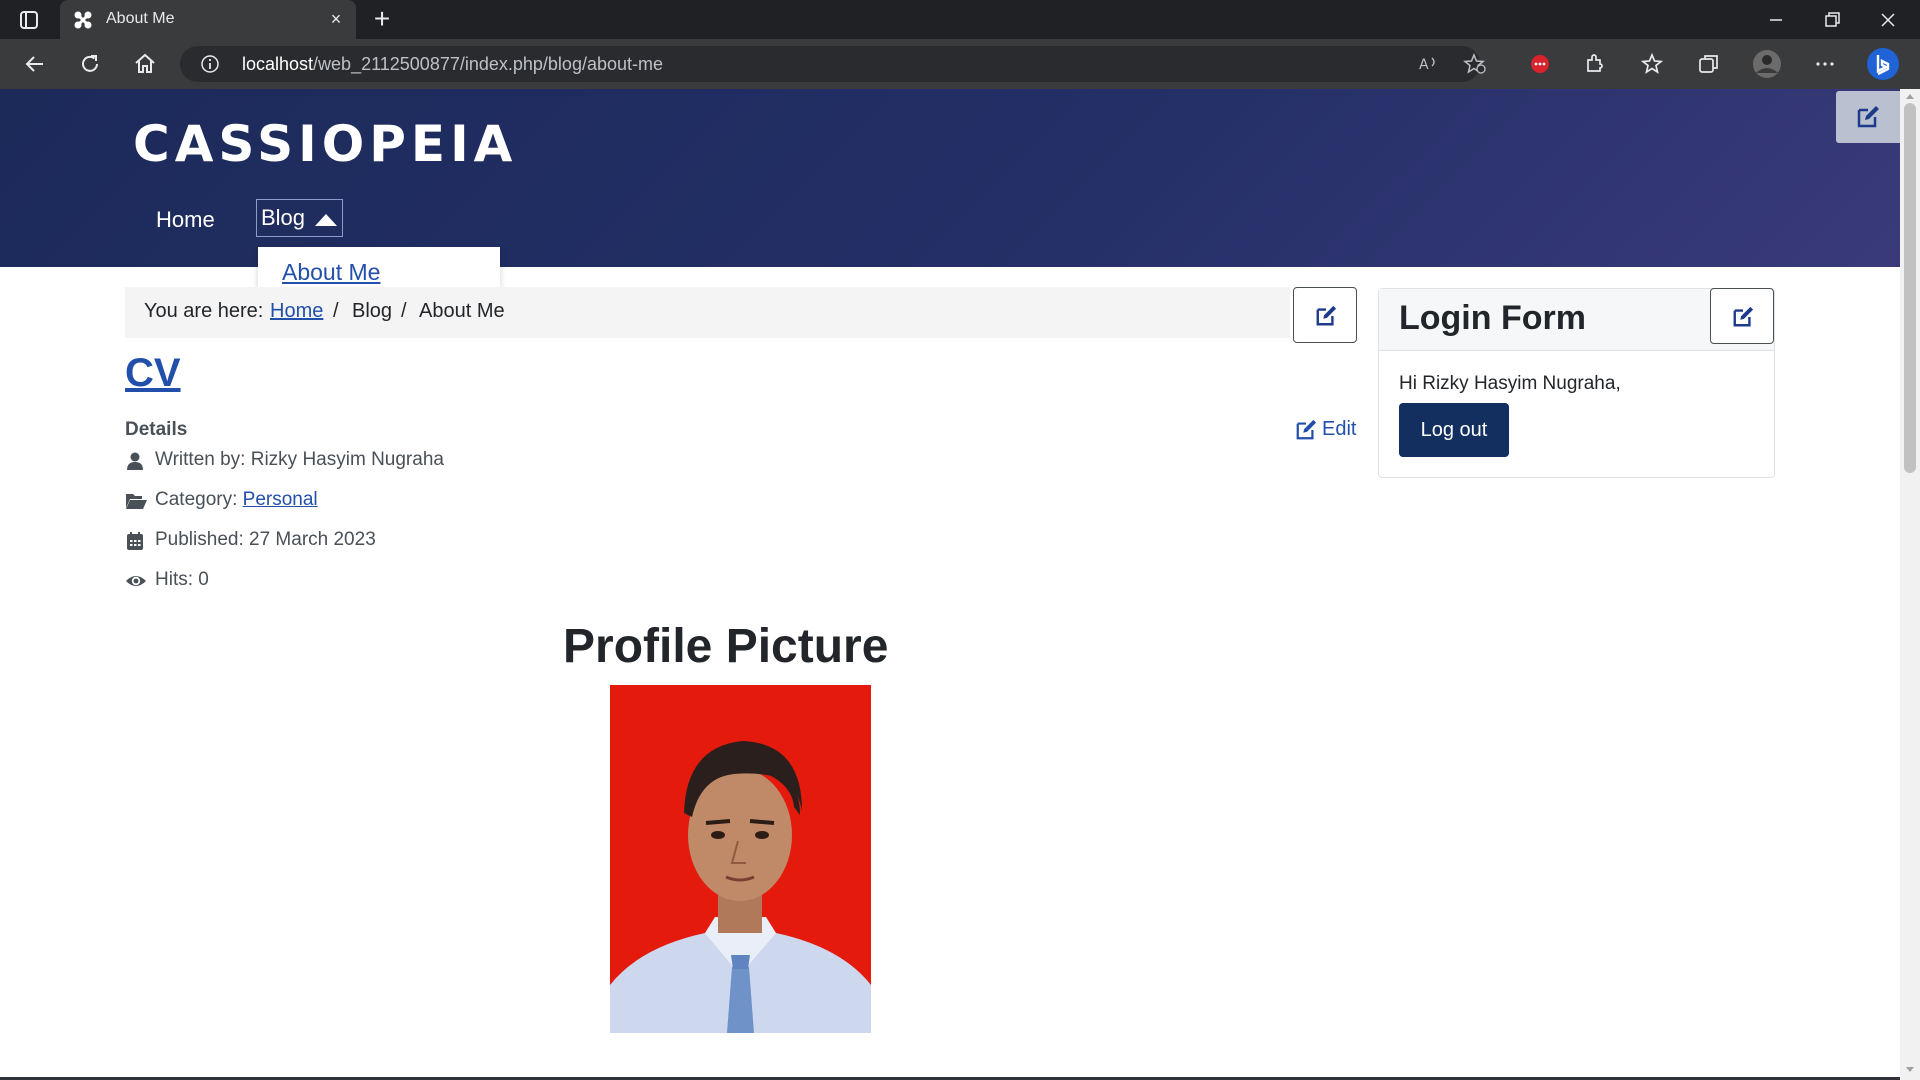 Image resolution: width=1920 pixels, height=1080 pixels. I want to click on collections-icon, so click(1709, 64).